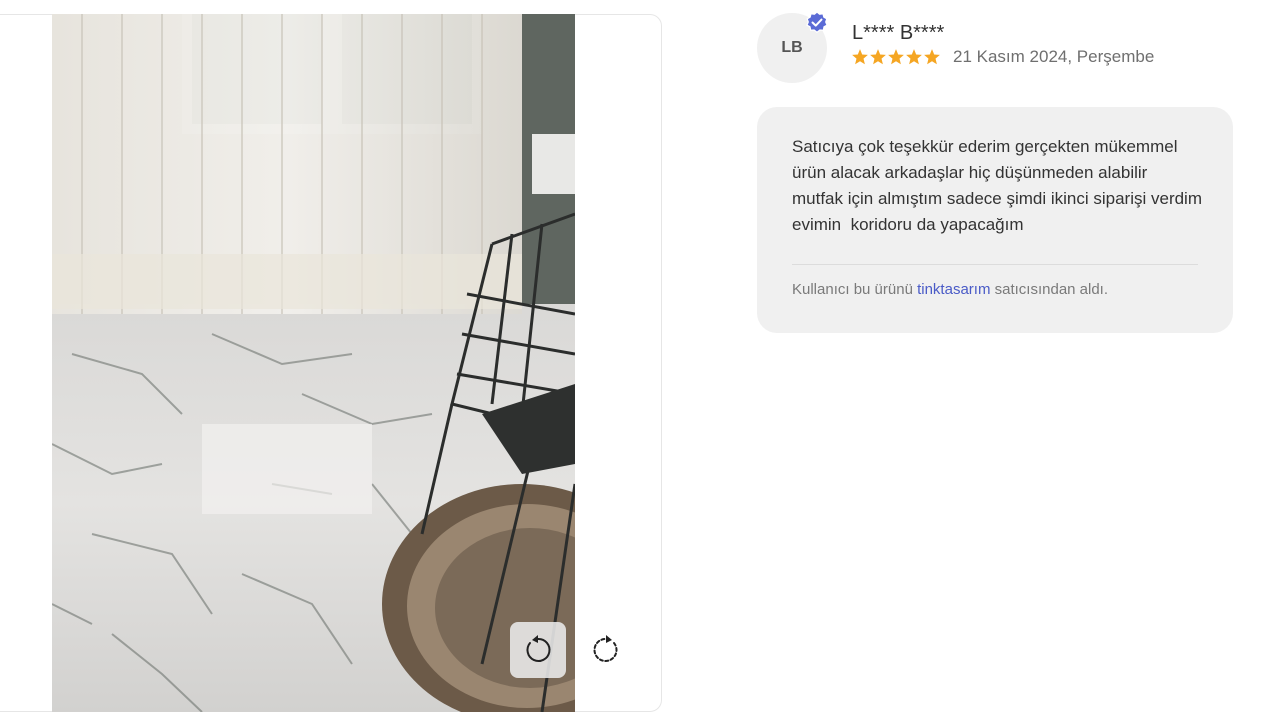 The width and height of the screenshot is (1280, 718). I want to click on seller-link: tinktasarım, so click(953, 289).